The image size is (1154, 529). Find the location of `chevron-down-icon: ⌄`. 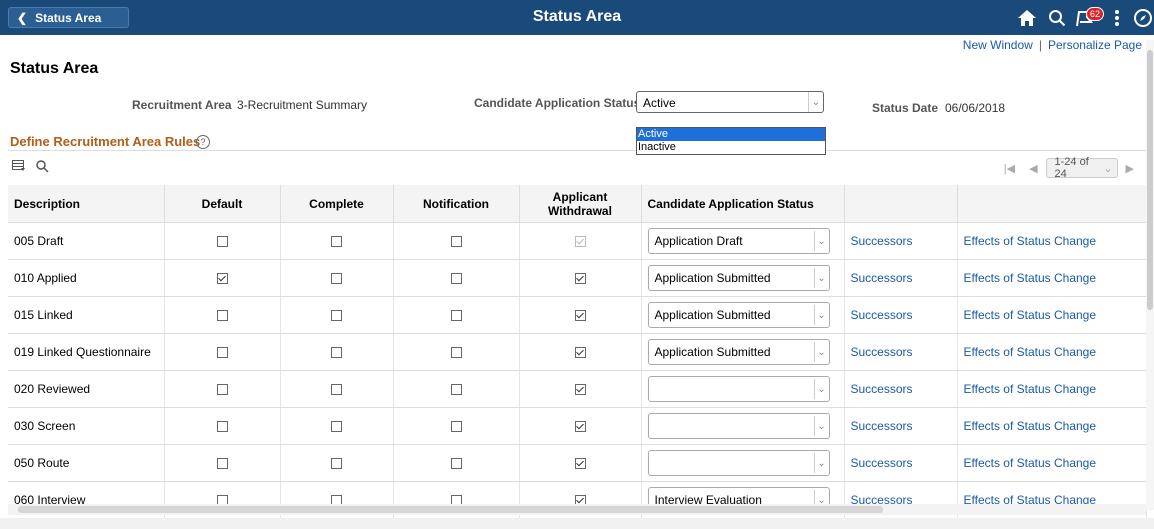

chevron-down-icon: ⌄ is located at coordinates (821, 463).